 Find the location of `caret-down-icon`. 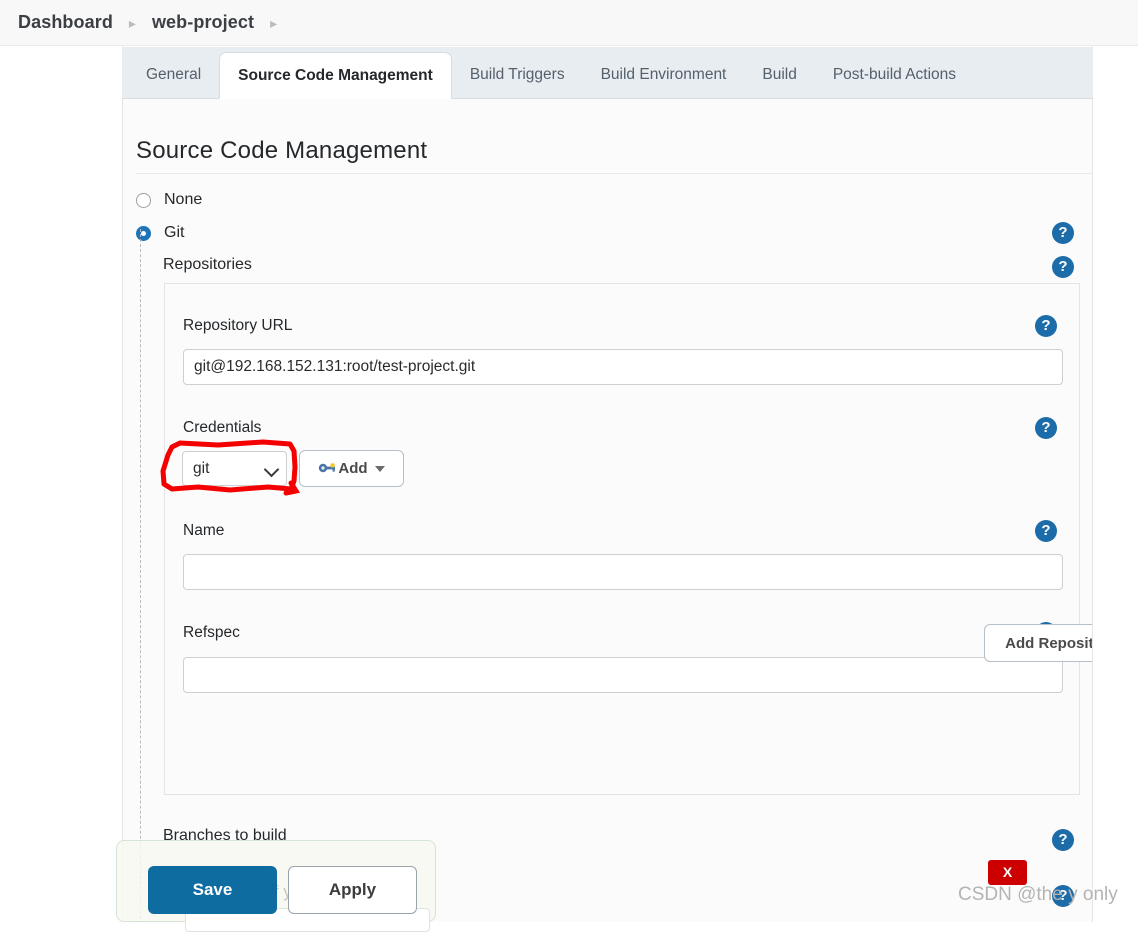

caret-down-icon is located at coordinates (379, 468).